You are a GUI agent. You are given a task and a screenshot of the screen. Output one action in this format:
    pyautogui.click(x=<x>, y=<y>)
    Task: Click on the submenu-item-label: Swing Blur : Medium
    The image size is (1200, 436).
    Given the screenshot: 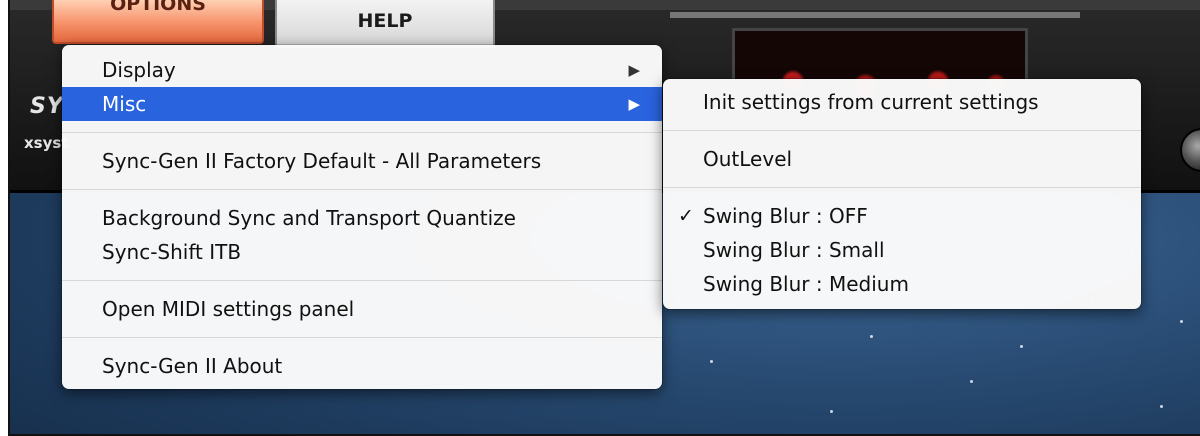 What is the action you would take?
    pyautogui.click(x=806, y=284)
    